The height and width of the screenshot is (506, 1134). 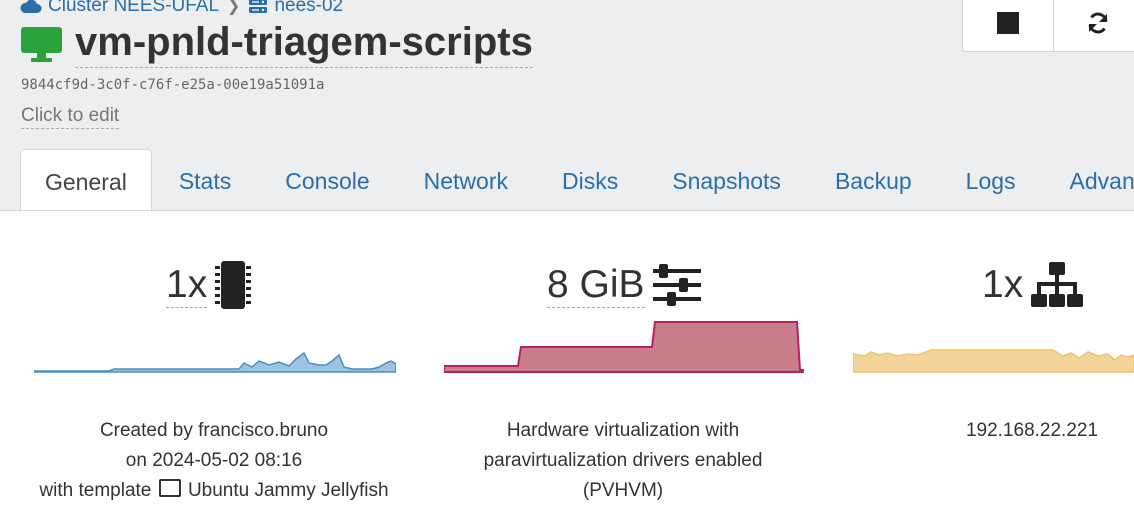 I want to click on memory-usage-sparkline, so click(x=624, y=347).